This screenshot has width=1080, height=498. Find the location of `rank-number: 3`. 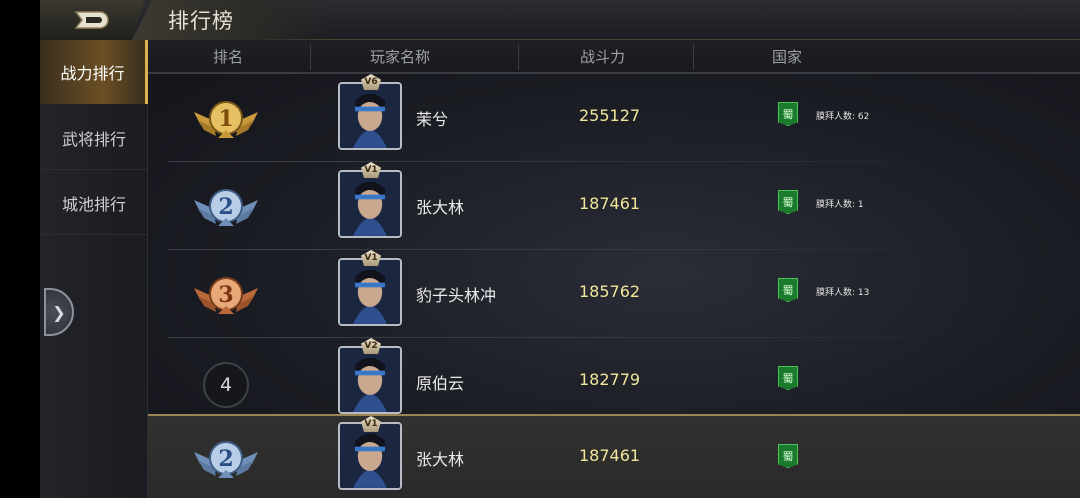

rank-number: 3 is located at coordinates (225, 295).